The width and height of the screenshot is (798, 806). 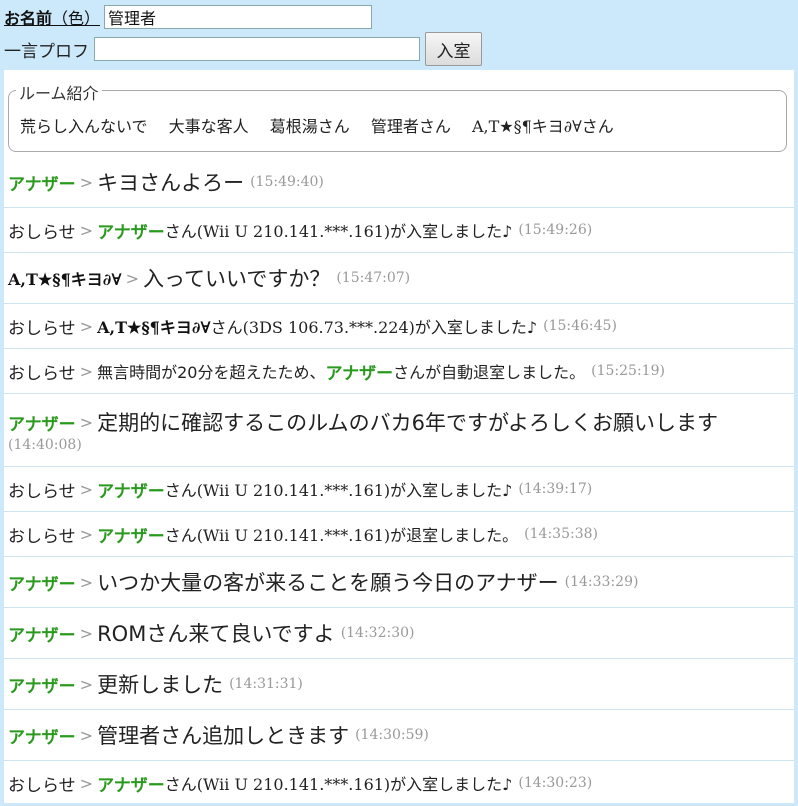 What do you see at coordinates (46, 51) in the screenshot?
I see `profile-label: 一言プロフ` at bounding box center [46, 51].